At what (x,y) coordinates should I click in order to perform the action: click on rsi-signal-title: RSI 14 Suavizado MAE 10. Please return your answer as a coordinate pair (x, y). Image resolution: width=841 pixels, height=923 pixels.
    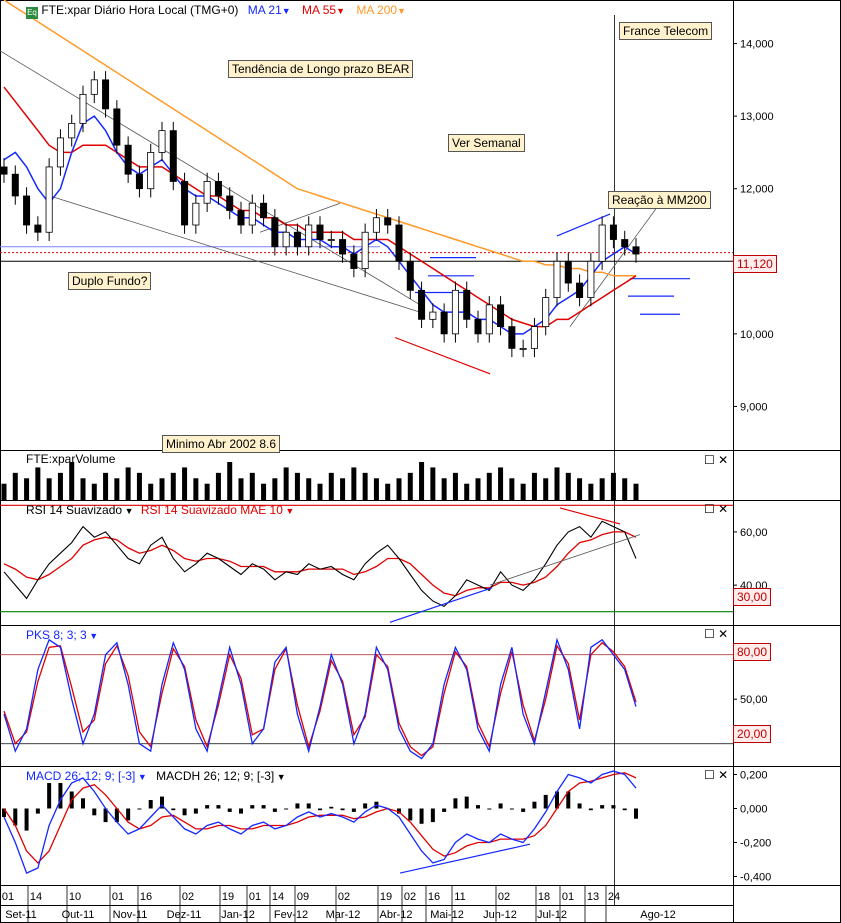
    Looking at the image, I should click on (212, 510).